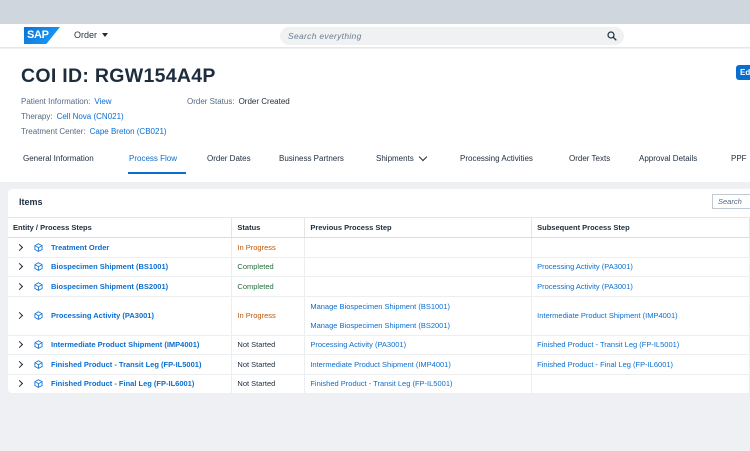 Image resolution: width=750 pixels, height=451 pixels. I want to click on order-status-attribute: Order Status: Order Created, so click(238, 101).